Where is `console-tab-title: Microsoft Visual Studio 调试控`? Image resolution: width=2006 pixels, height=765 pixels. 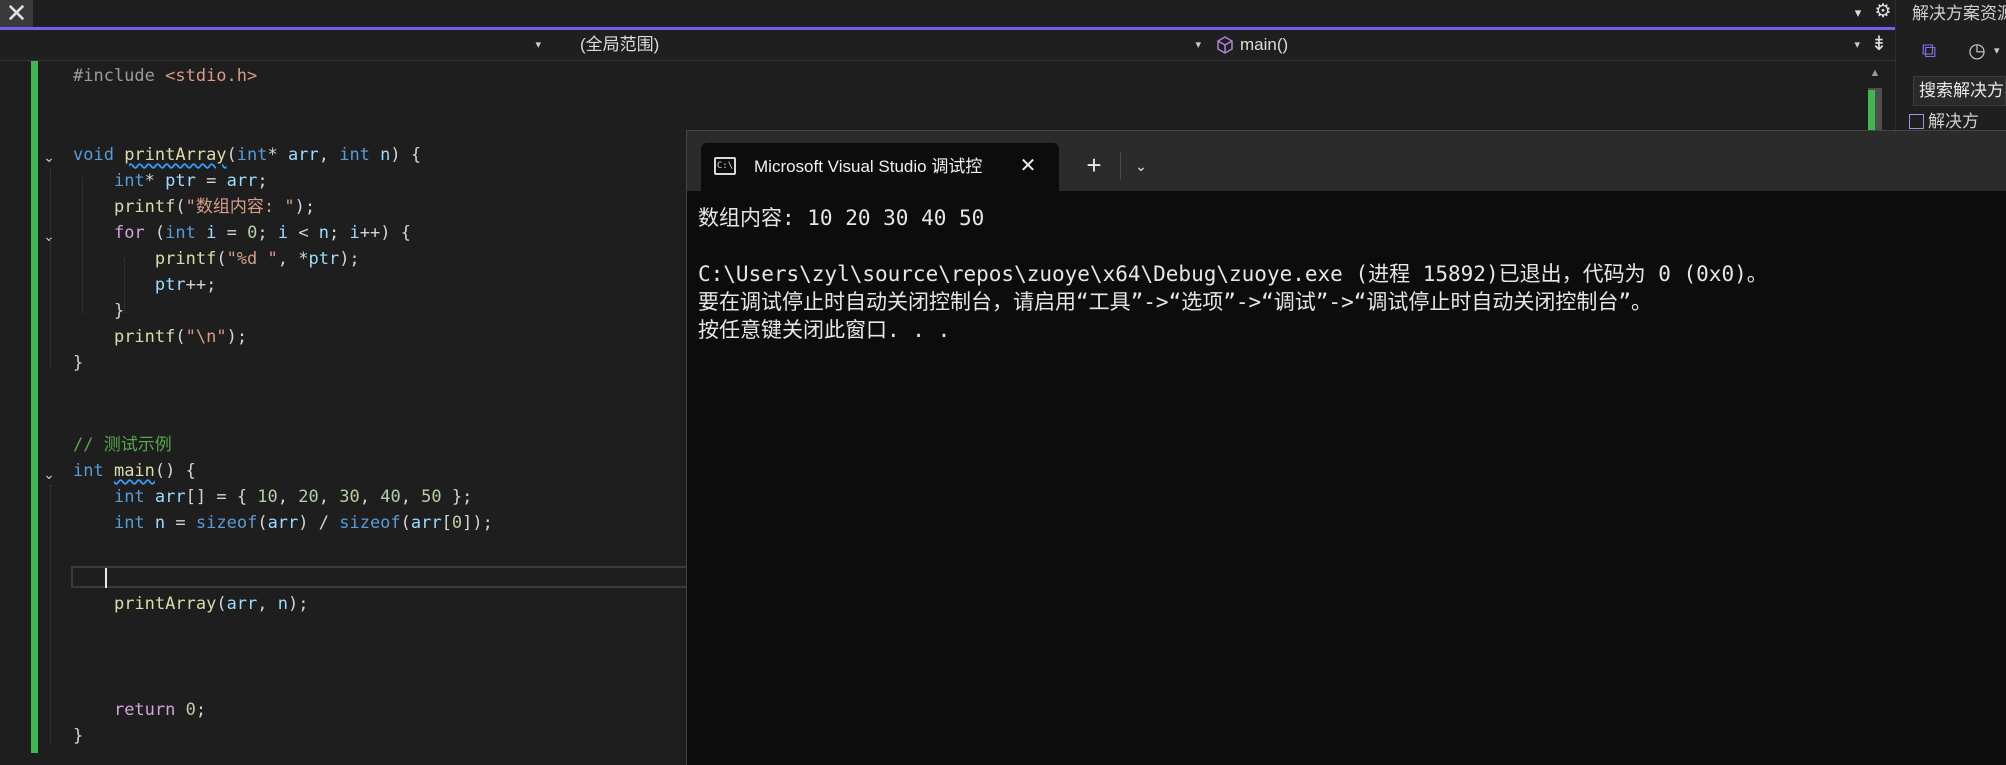 console-tab-title: Microsoft Visual Studio 调试控 is located at coordinates (868, 166).